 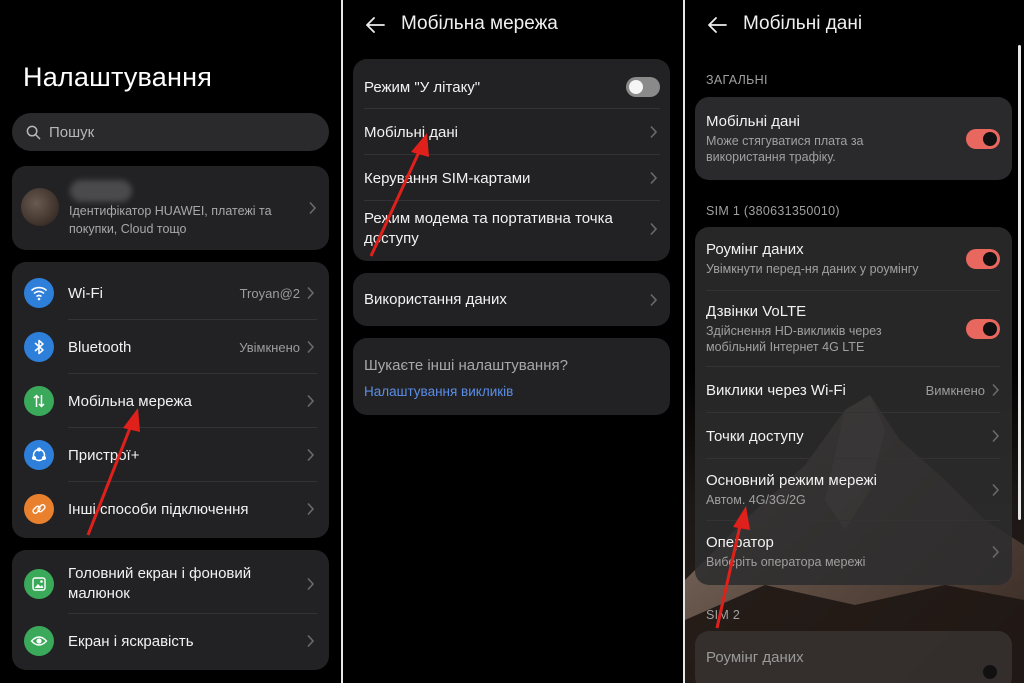 I want to click on access-points-label: Точки доступу, so click(x=755, y=436).